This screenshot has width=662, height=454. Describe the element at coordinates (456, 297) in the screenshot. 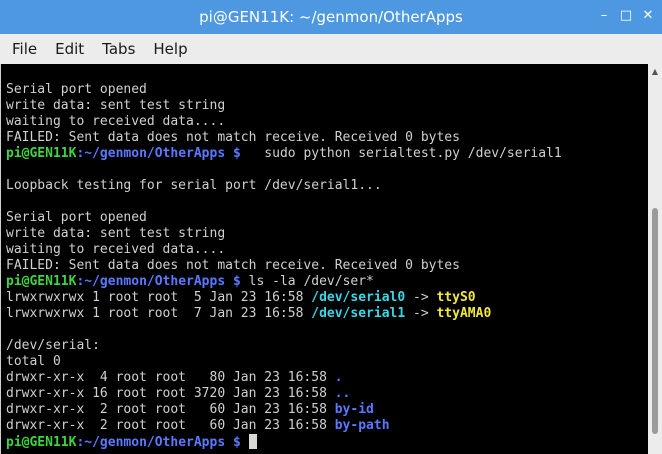

I see `symlink-target: ttyS0` at that location.